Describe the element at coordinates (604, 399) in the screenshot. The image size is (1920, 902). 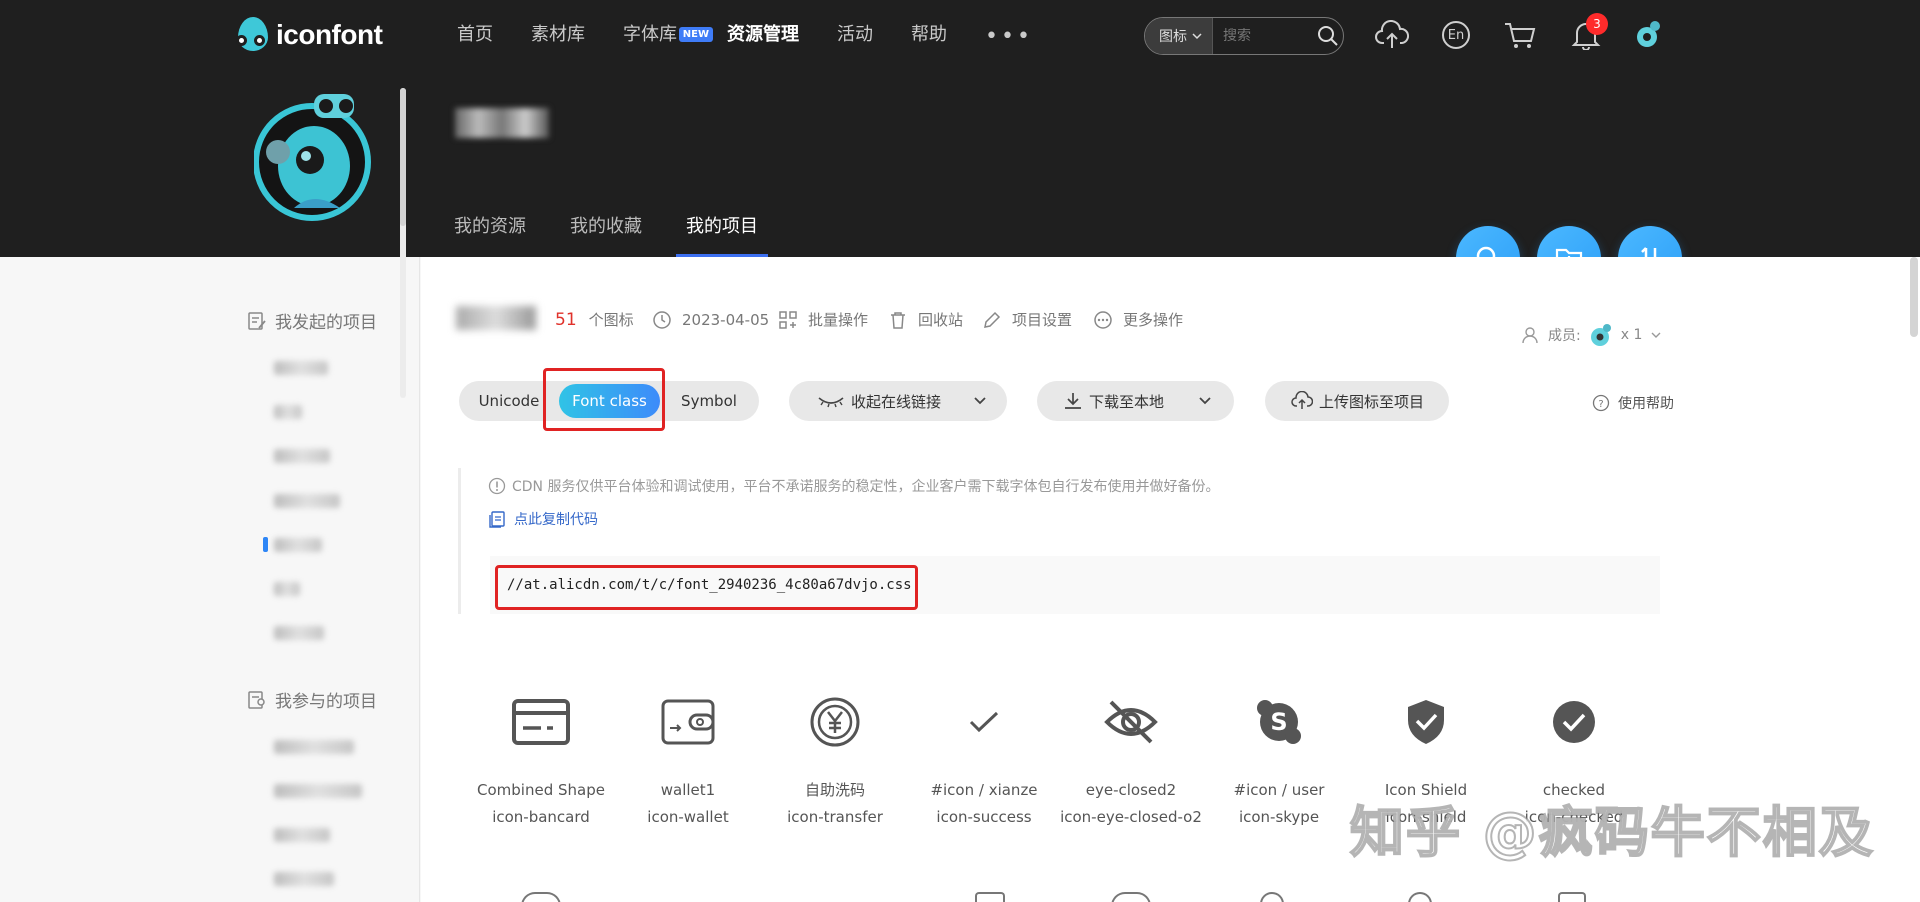
I see `font-class-highlight-box` at that location.